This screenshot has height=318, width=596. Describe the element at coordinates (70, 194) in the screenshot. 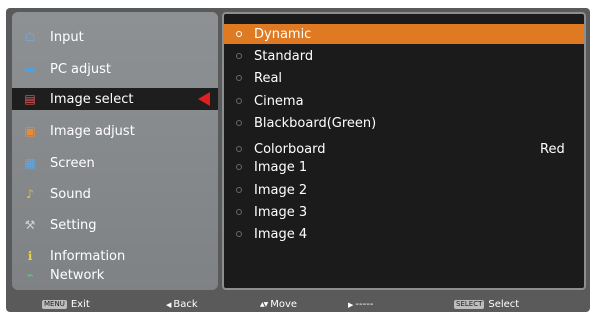

I see `menu-item-label: Sound` at that location.